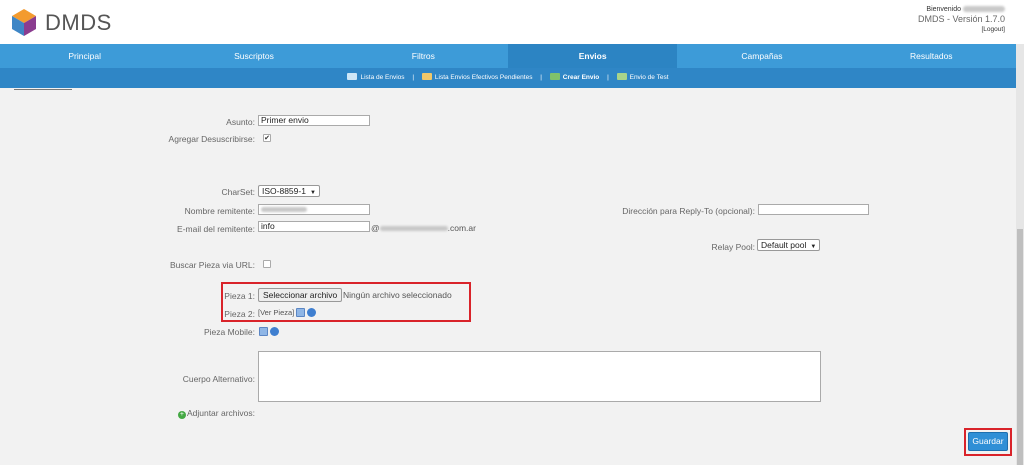 The height and width of the screenshot is (465, 1024). I want to click on test-send-icon, so click(621, 76).